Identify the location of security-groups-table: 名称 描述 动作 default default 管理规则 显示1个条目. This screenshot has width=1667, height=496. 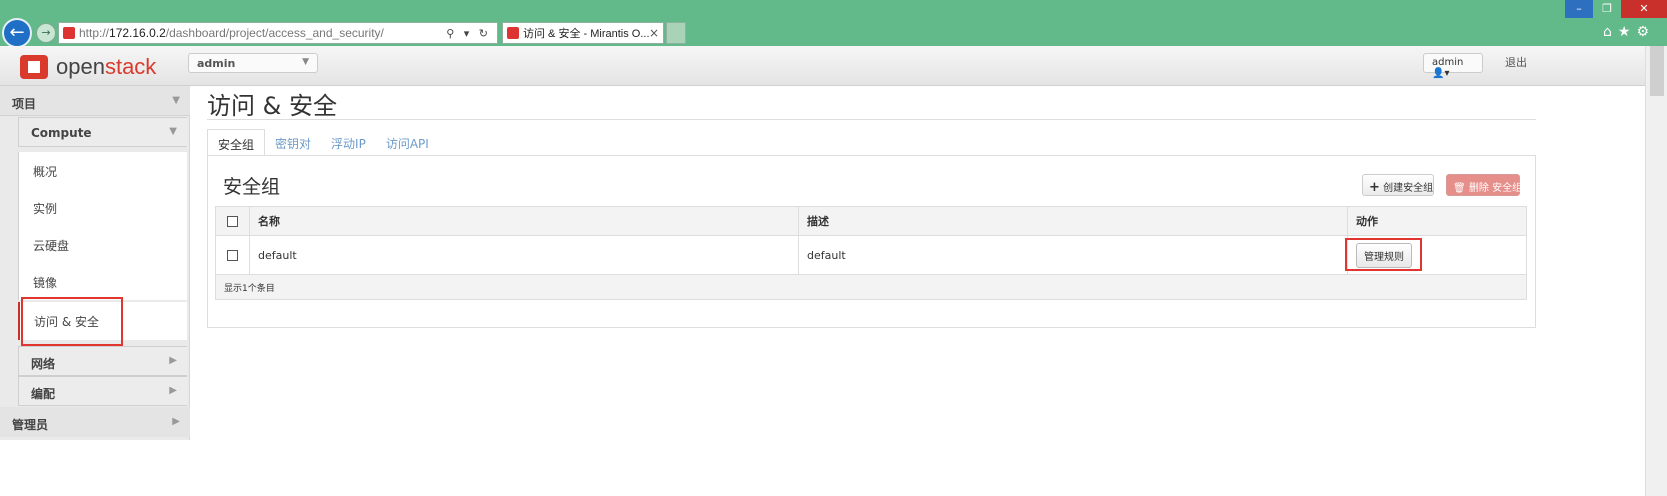
(871, 253).